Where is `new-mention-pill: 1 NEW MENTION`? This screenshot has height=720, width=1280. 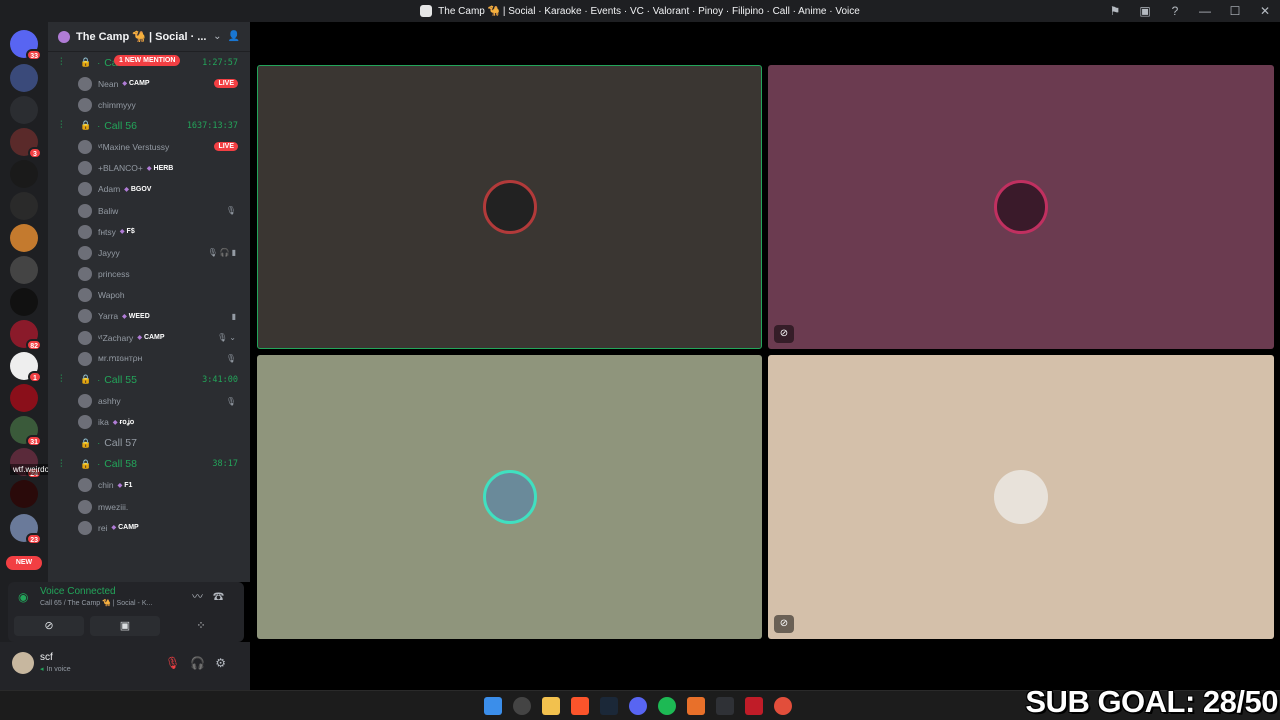 new-mention-pill: 1 NEW MENTION is located at coordinates (147, 60).